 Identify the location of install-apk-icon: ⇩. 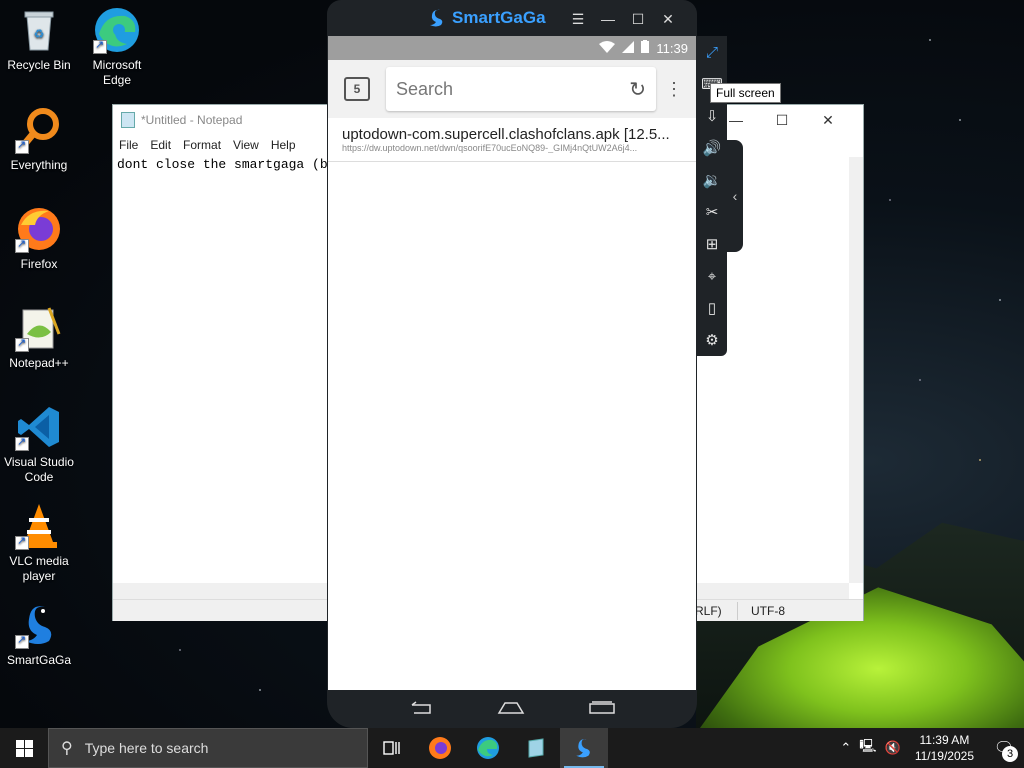
(712, 116).